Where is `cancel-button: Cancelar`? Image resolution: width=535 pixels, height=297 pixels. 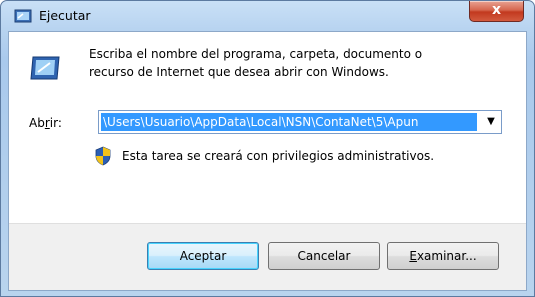
cancel-button: Cancelar is located at coordinates (324, 256).